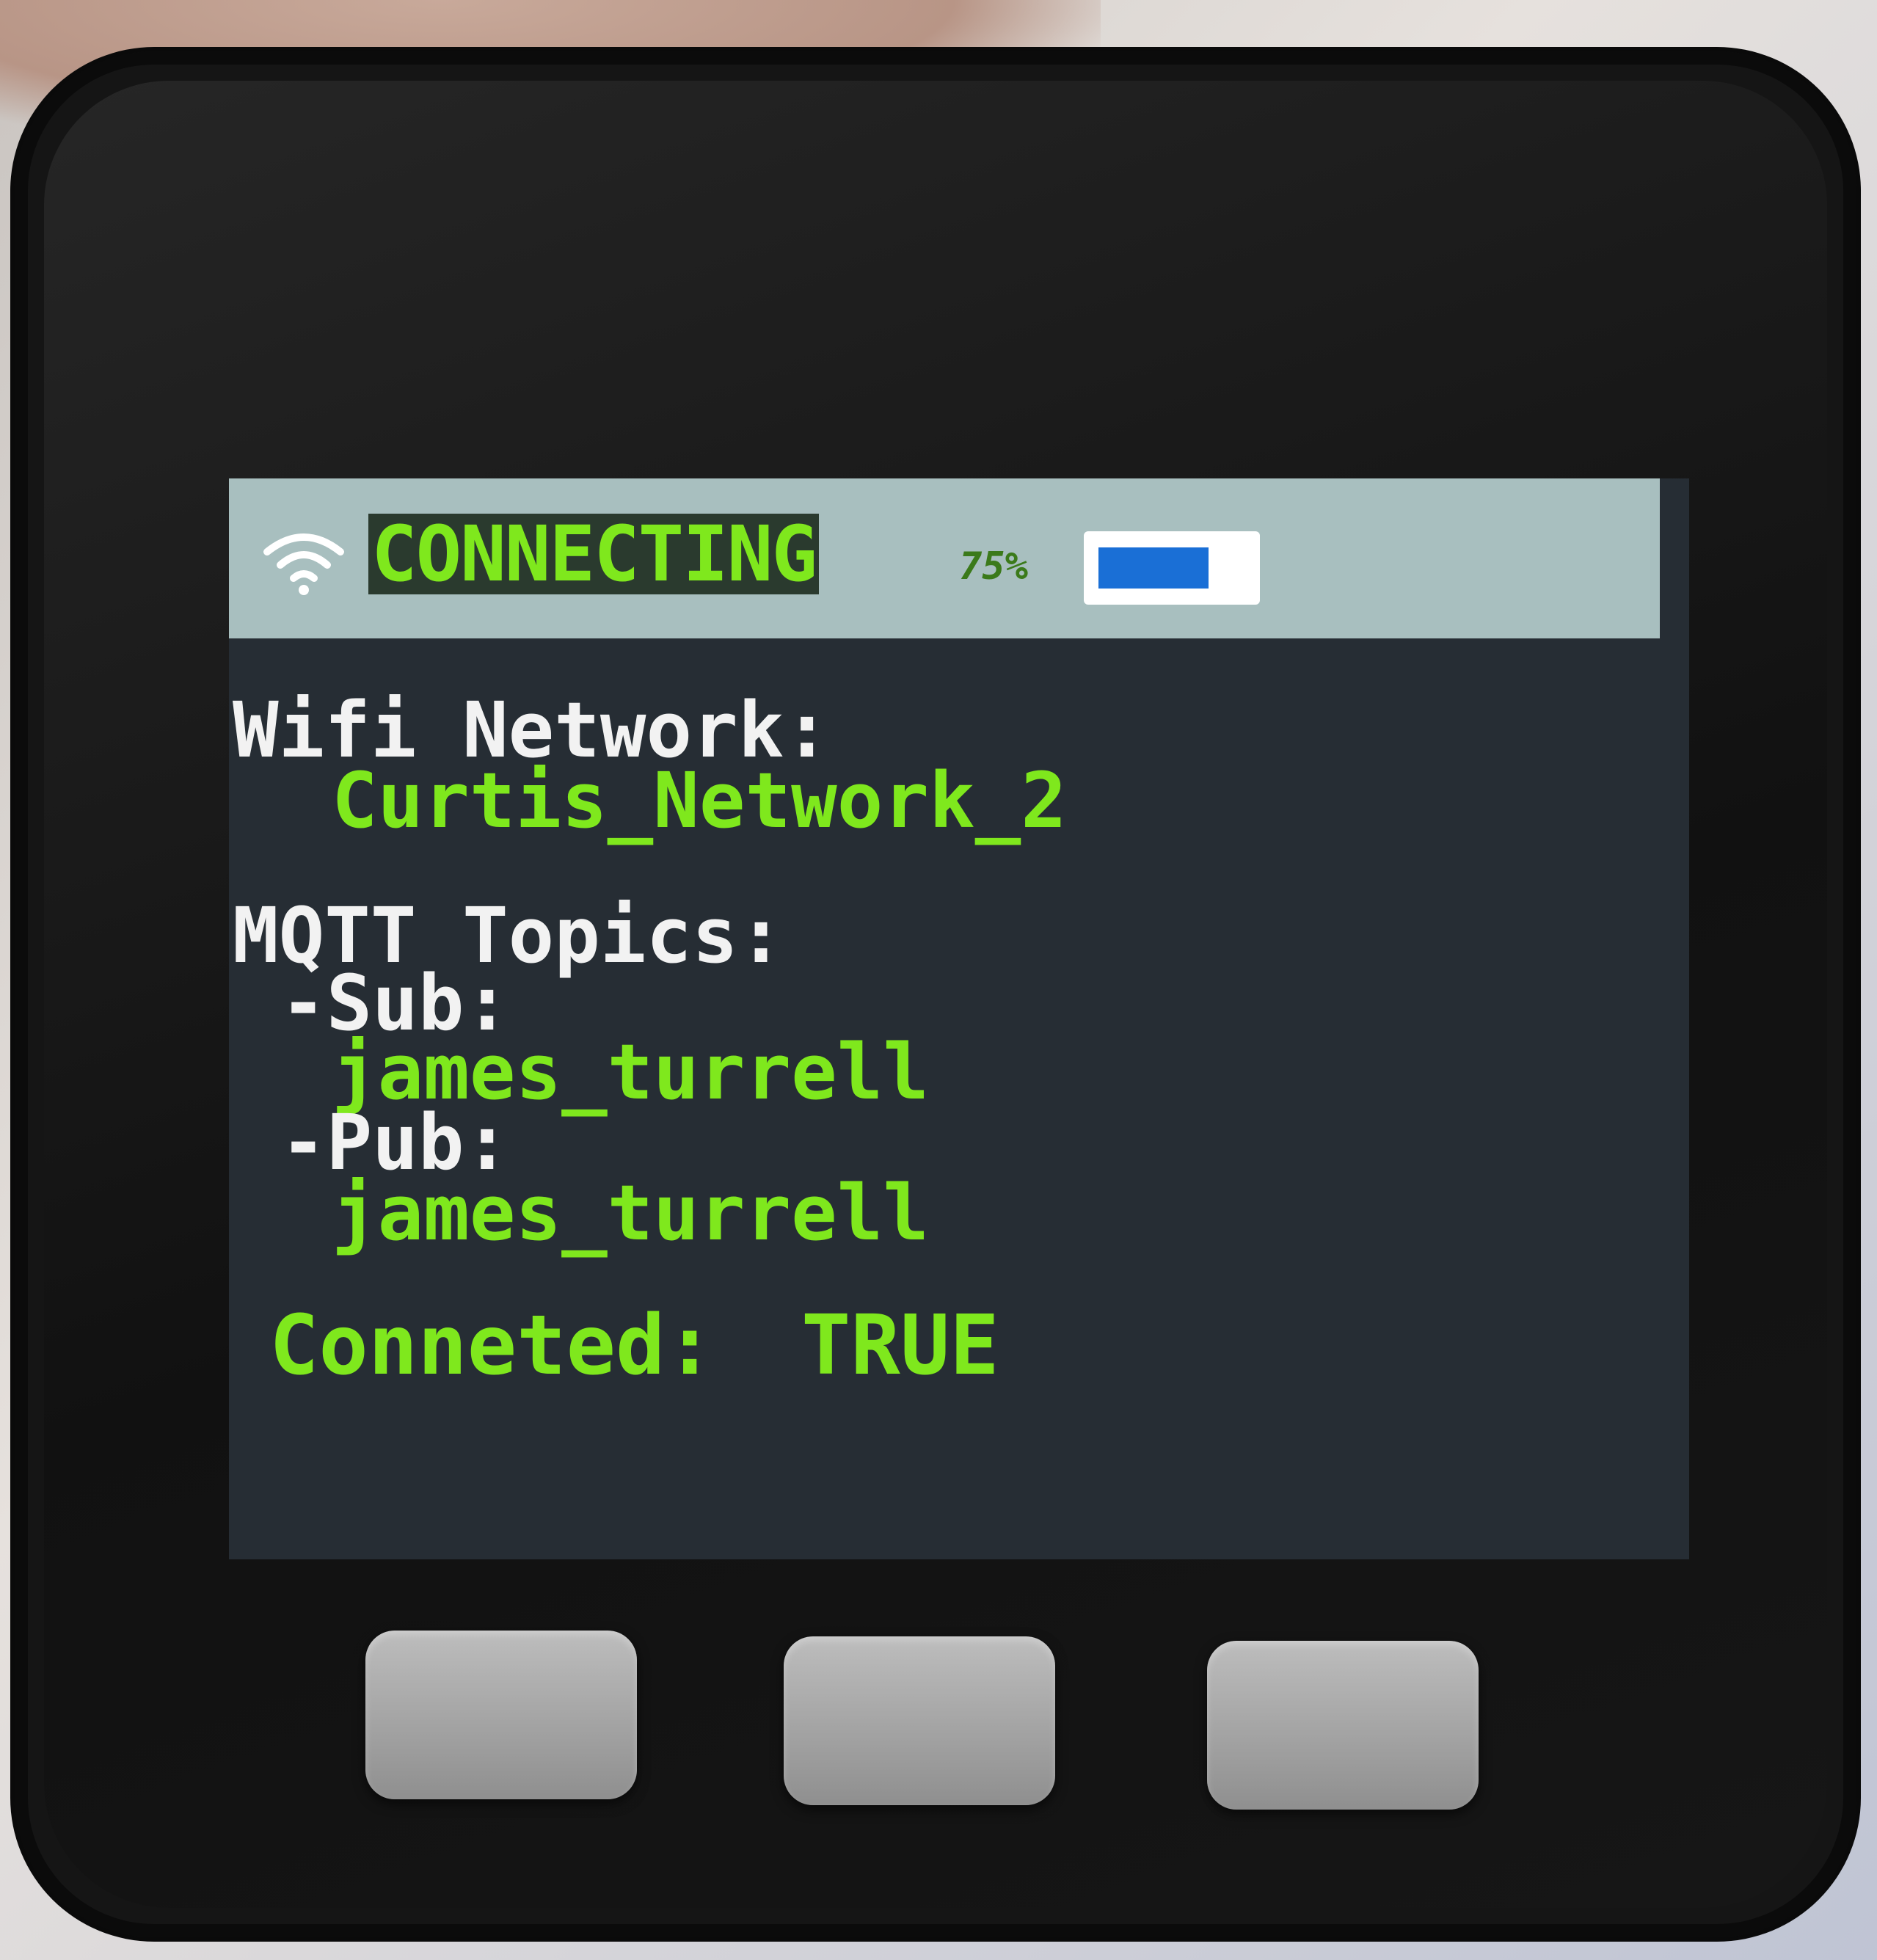 The width and height of the screenshot is (1877, 1960). What do you see at coordinates (501, 1715) in the screenshot?
I see `button-a` at bounding box center [501, 1715].